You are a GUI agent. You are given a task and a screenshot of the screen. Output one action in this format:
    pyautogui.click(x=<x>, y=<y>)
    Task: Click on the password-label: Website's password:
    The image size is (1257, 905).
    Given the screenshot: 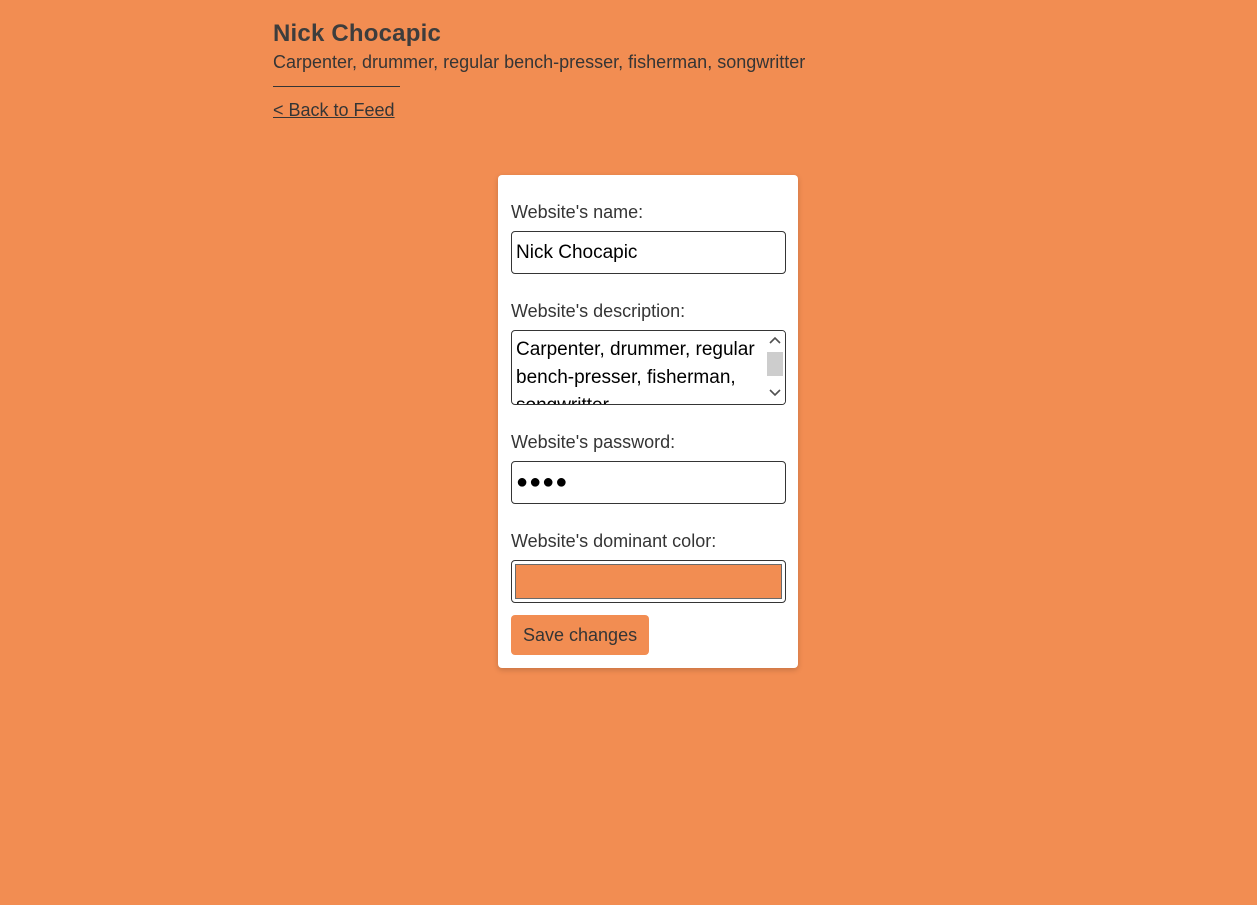 What is the action you would take?
    pyautogui.click(x=593, y=442)
    